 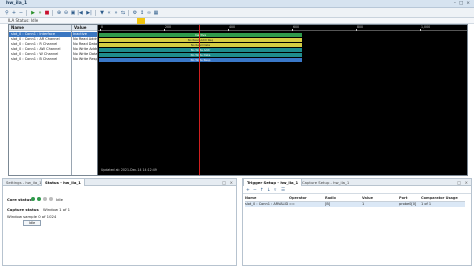 I want to click on maximize-icon: □, so click(x=461, y=3).